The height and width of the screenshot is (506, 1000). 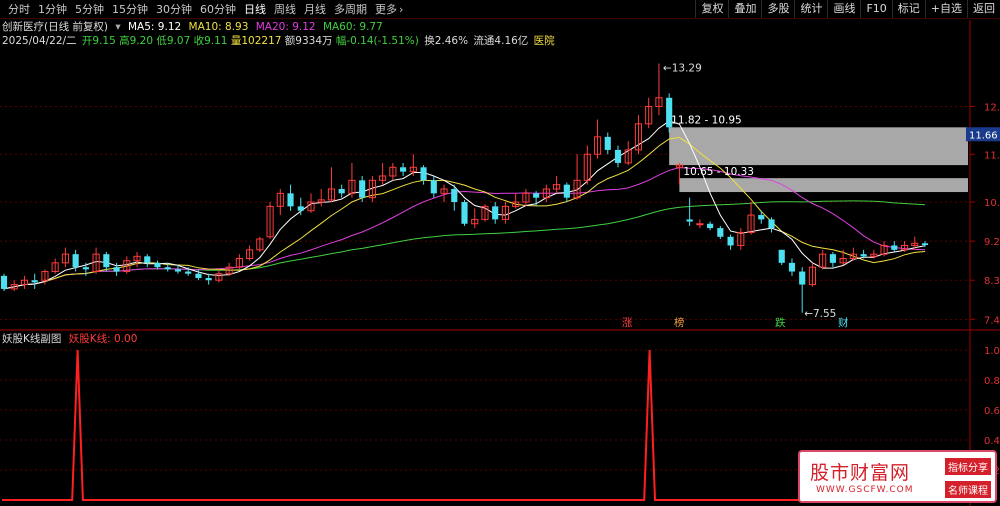 What do you see at coordinates (627, 323) in the screenshot?
I see `event-marker: 涨` at bounding box center [627, 323].